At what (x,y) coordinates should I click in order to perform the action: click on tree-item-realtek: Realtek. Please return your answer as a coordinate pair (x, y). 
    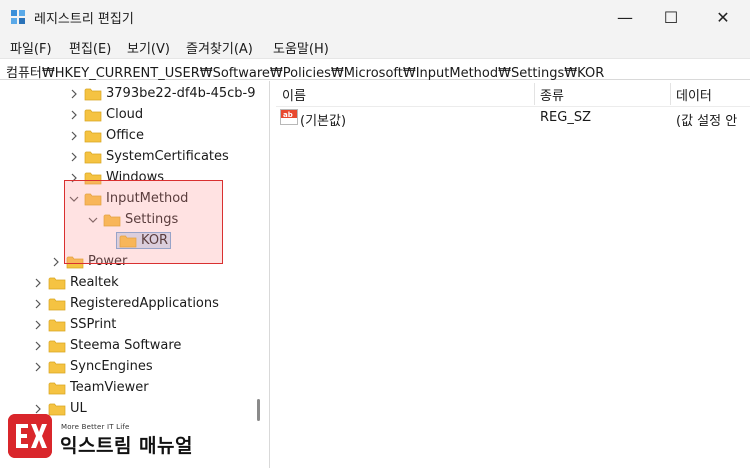
    Looking at the image, I should click on (75, 282).